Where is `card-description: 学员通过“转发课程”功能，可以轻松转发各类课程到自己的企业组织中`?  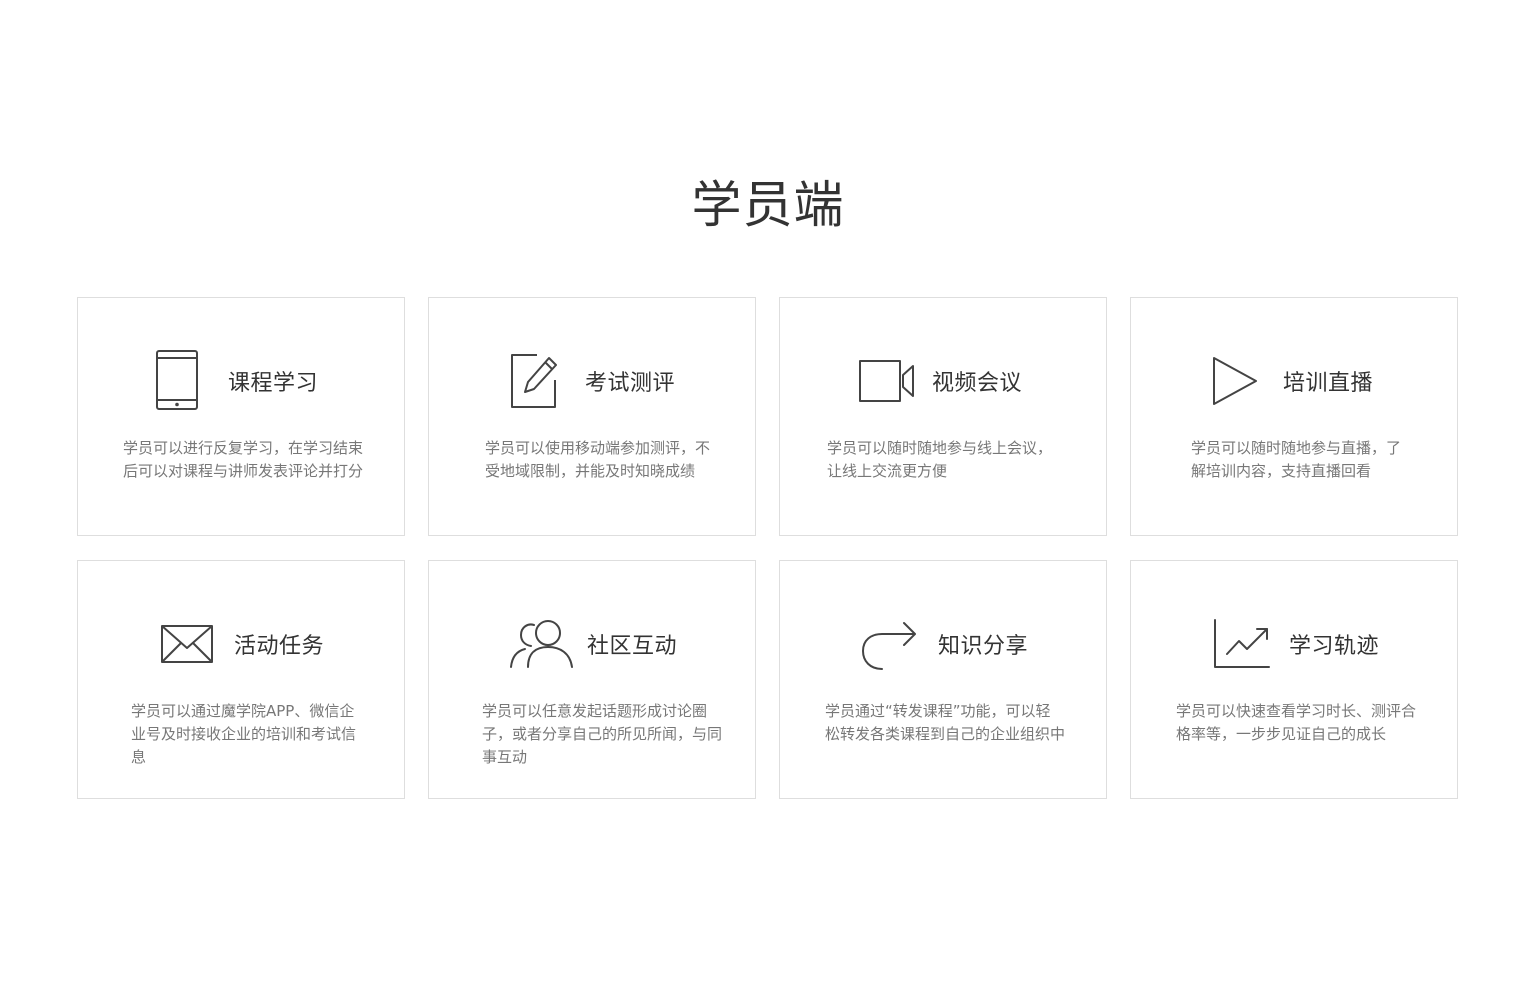 card-description: 学员通过“转发课程”功能，可以轻松转发各类课程到自己的企业组织中 is located at coordinates (945, 722).